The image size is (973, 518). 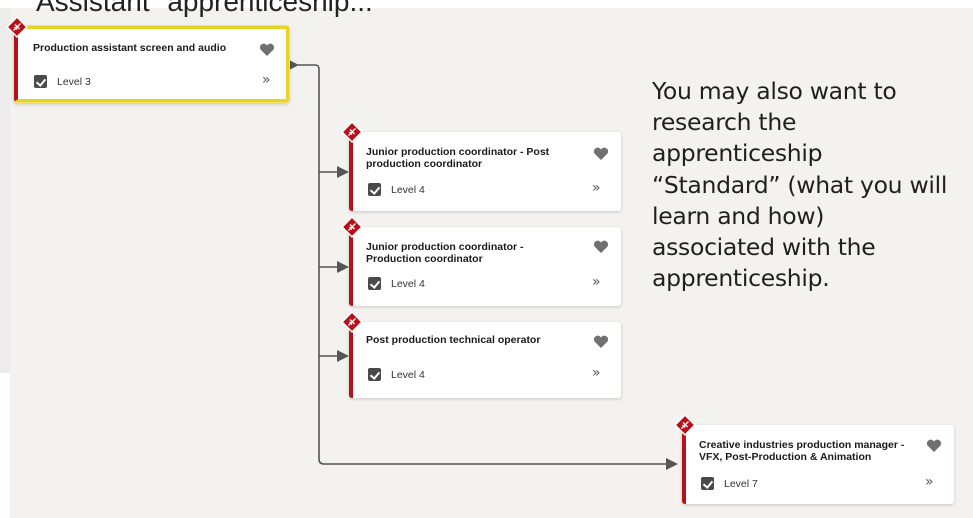 What do you see at coordinates (453, 340) in the screenshot?
I see `card-title: Post production technical operator` at bounding box center [453, 340].